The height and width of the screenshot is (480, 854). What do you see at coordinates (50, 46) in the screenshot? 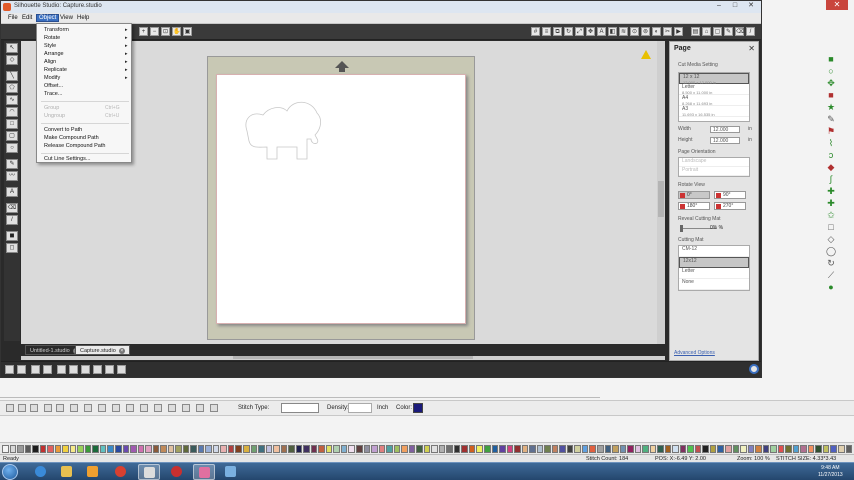
I see `menu-item-style: Style` at bounding box center [50, 46].